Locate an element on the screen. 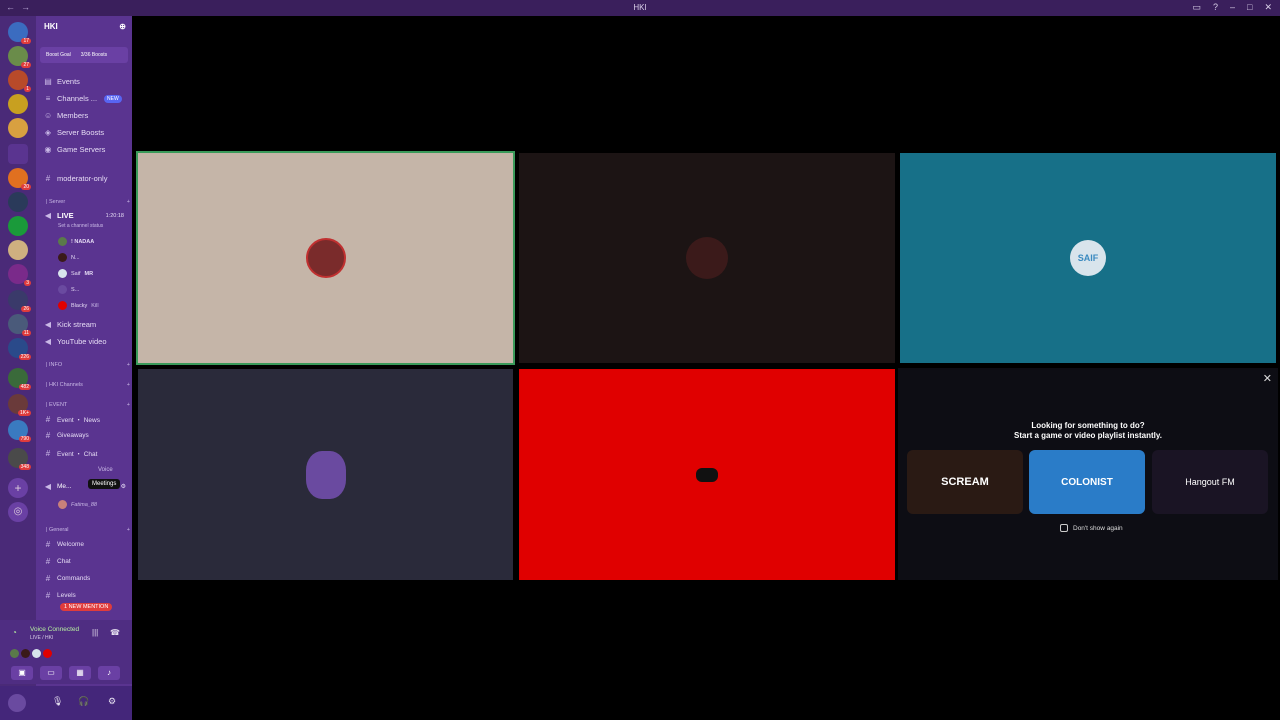  channel-label: Chat is located at coordinates (64, 561).